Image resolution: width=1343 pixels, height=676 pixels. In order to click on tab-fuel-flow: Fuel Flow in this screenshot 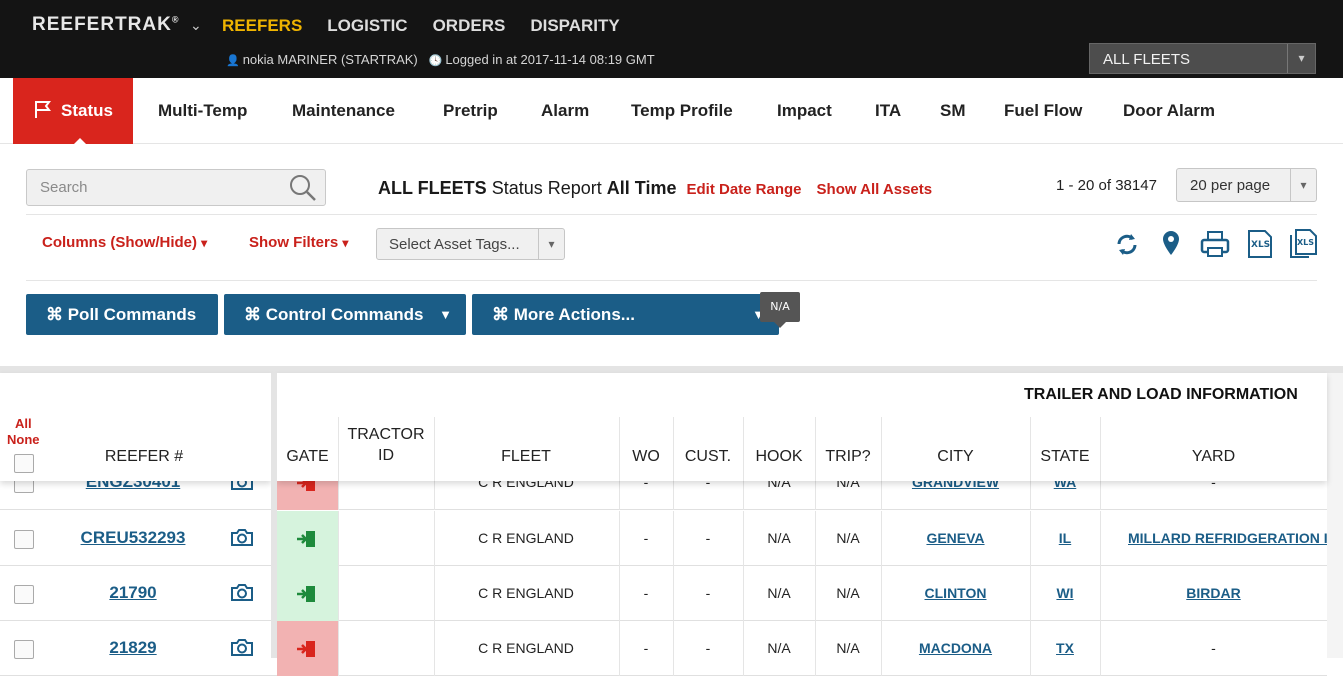, I will do `click(1043, 111)`.